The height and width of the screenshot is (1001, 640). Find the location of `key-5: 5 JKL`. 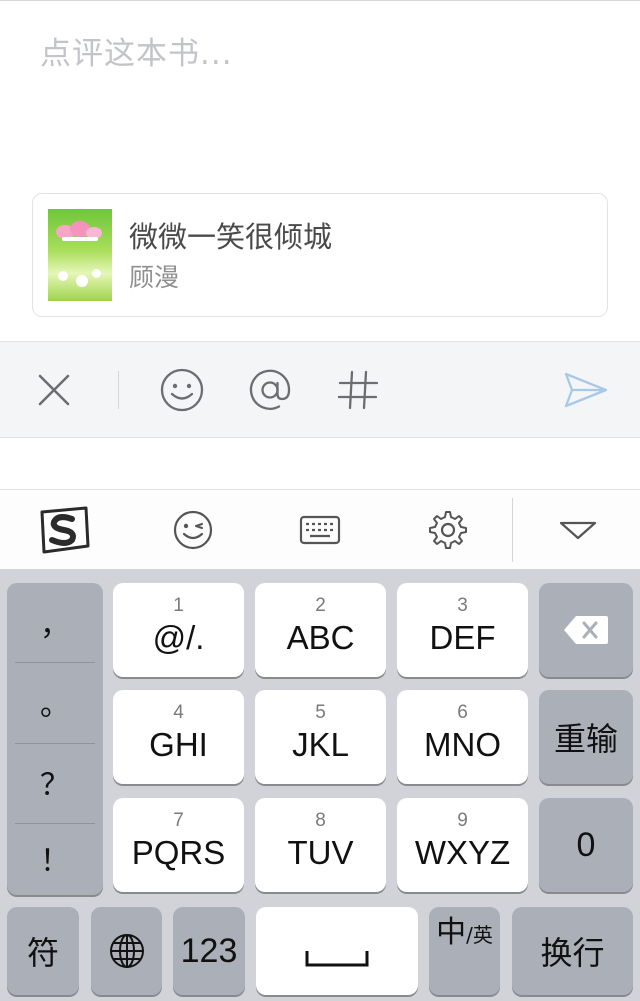

key-5: 5 JKL is located at coordinates (320, 737).